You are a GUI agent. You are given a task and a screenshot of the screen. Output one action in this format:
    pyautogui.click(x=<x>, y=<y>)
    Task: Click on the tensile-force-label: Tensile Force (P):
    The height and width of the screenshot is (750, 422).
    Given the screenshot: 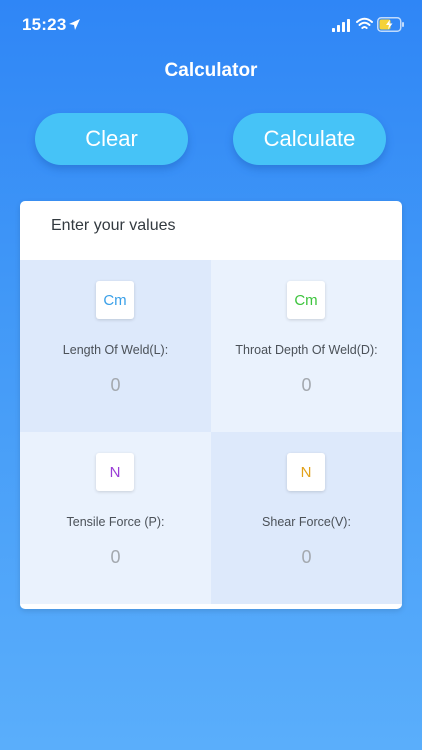 What is the action you would take?
    pyautogui.click(x=115, y=522)
    